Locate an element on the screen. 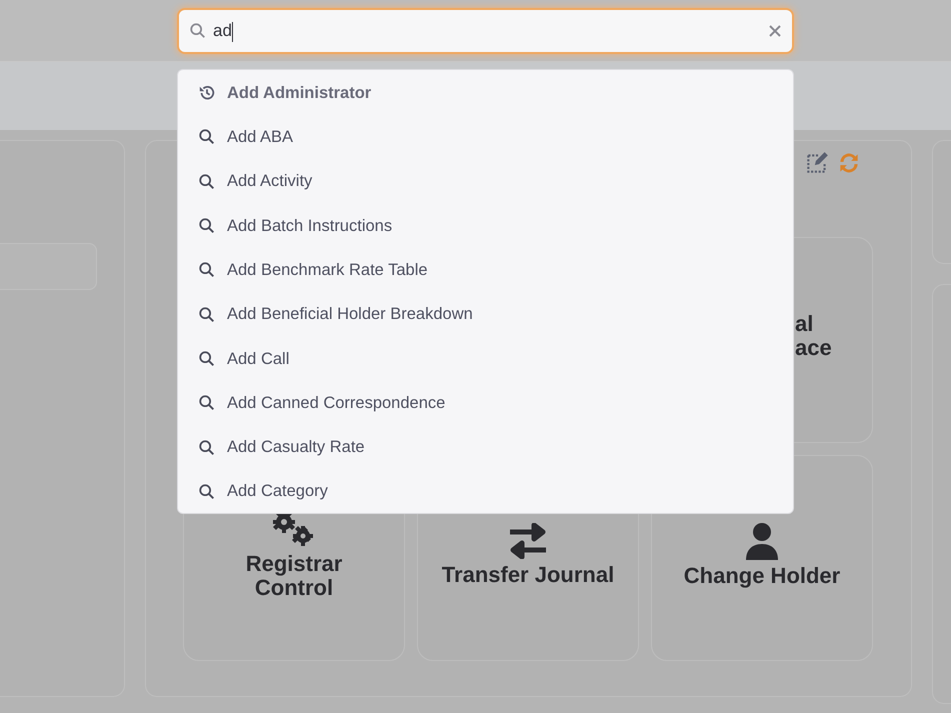 Image resolution: width=951 pixels, height=713 pixels. suggestion-item: Add Administrator is located at coordinates (485, 93).